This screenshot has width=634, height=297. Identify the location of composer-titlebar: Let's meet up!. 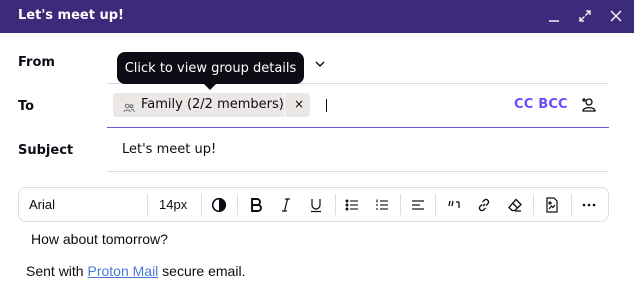
(317, 16).